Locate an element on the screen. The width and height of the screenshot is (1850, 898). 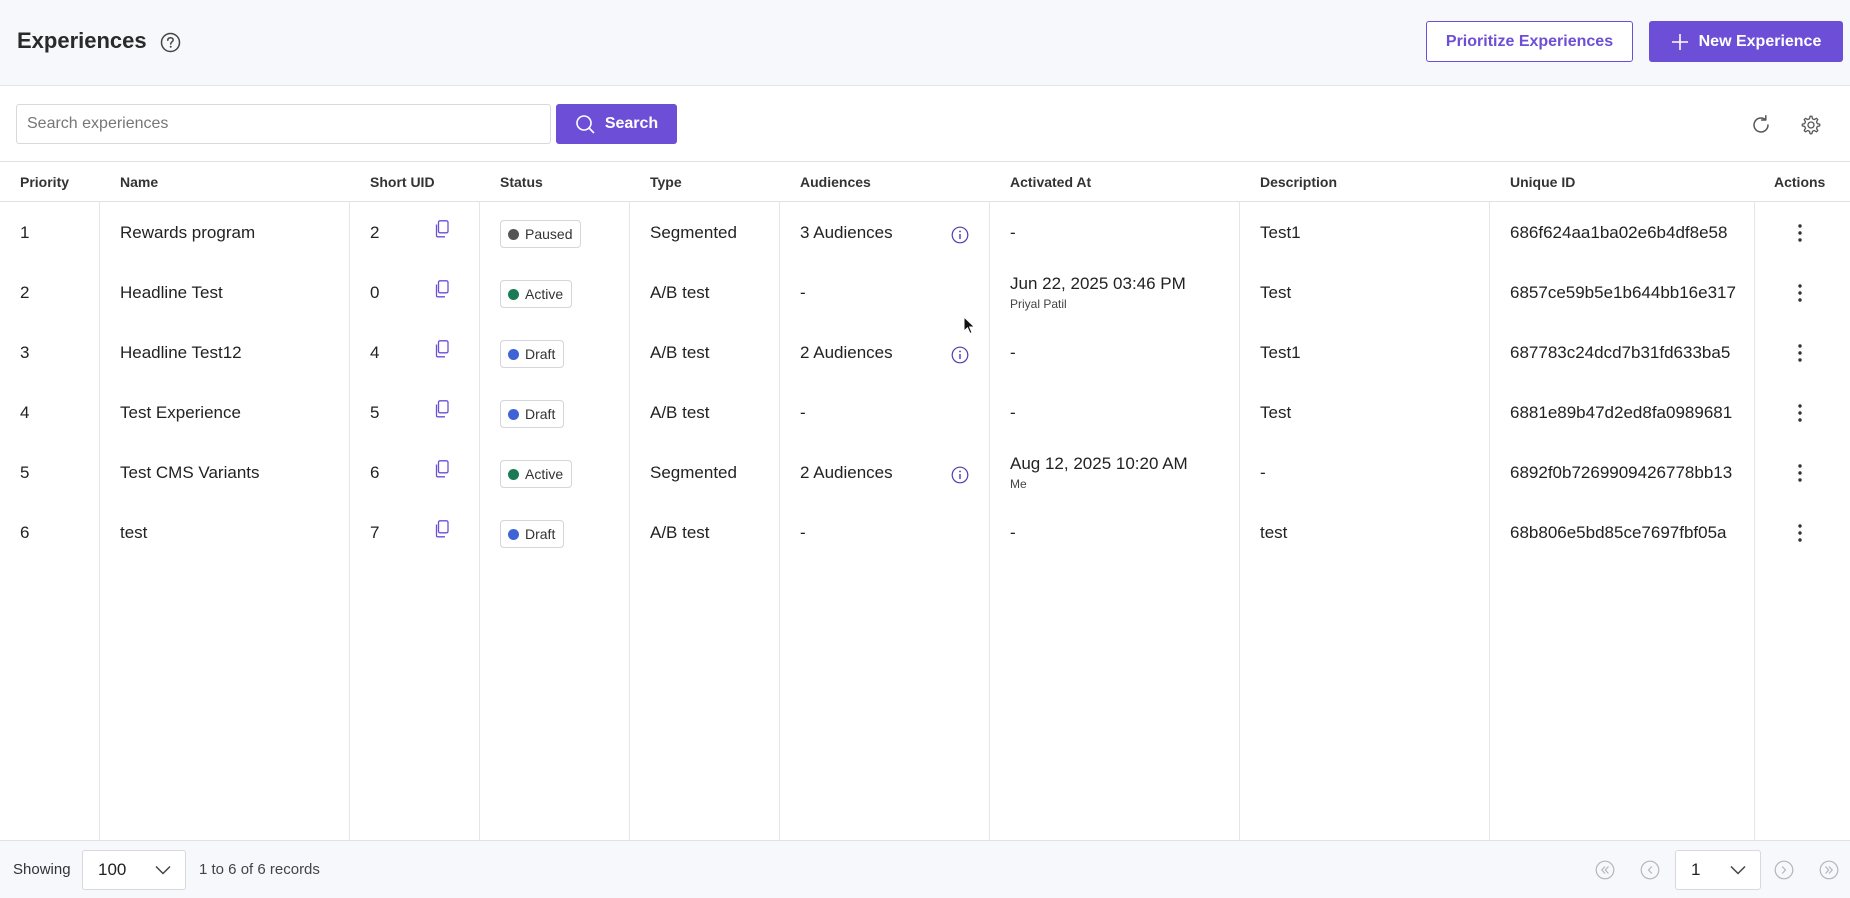
first-page-icon is located at coordinates (1605, 870).